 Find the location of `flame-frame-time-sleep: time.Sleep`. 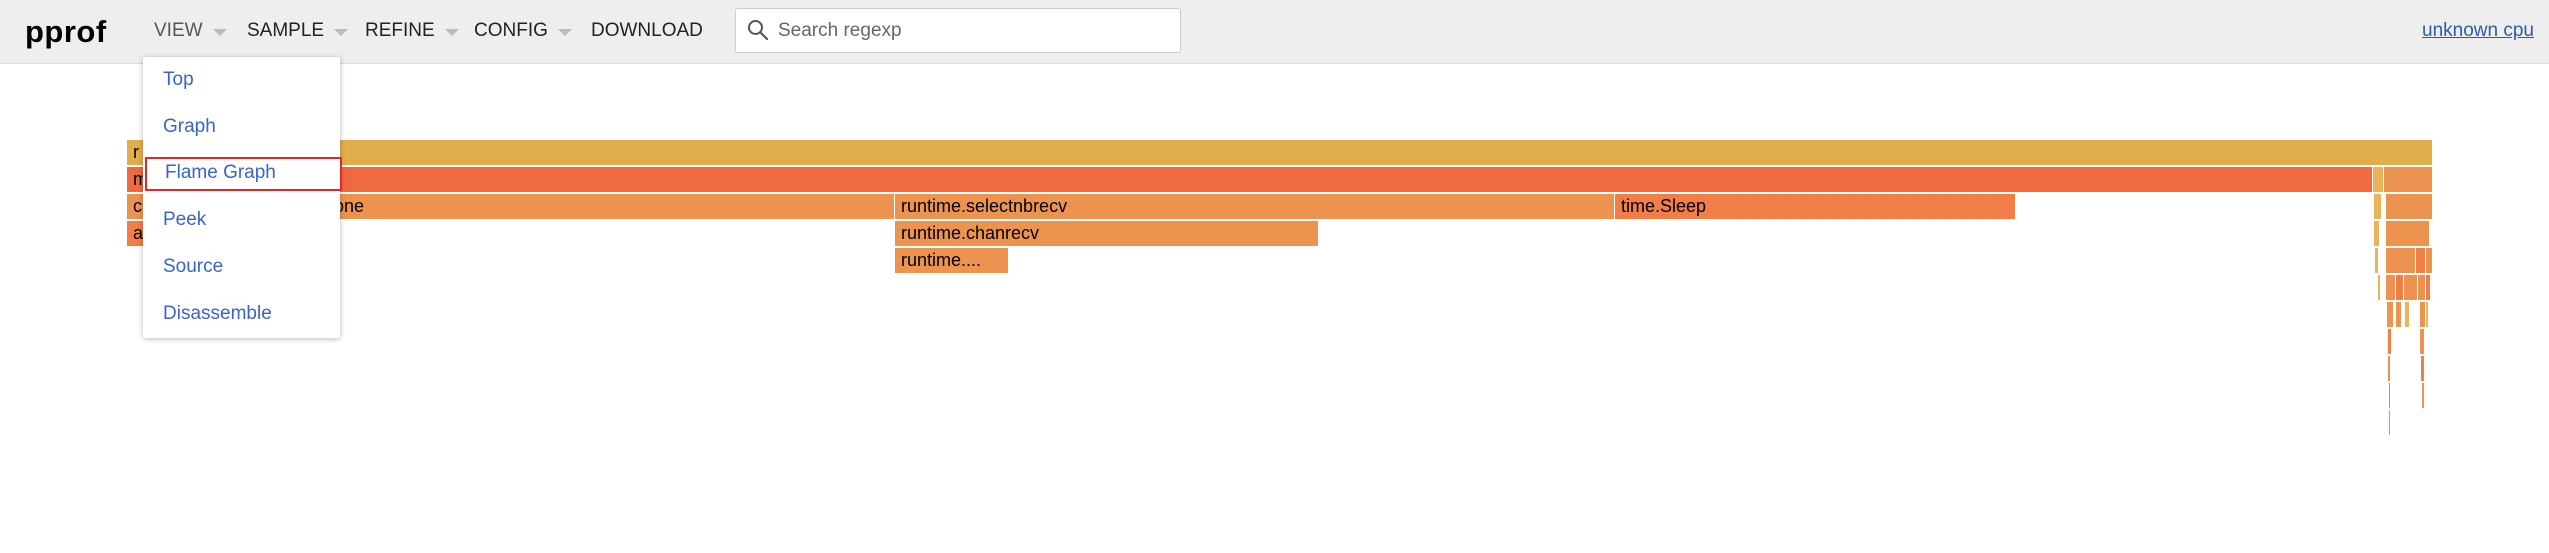

flame-frame-time-sleep: time.Sleep is located at coordinates (1815, 206).